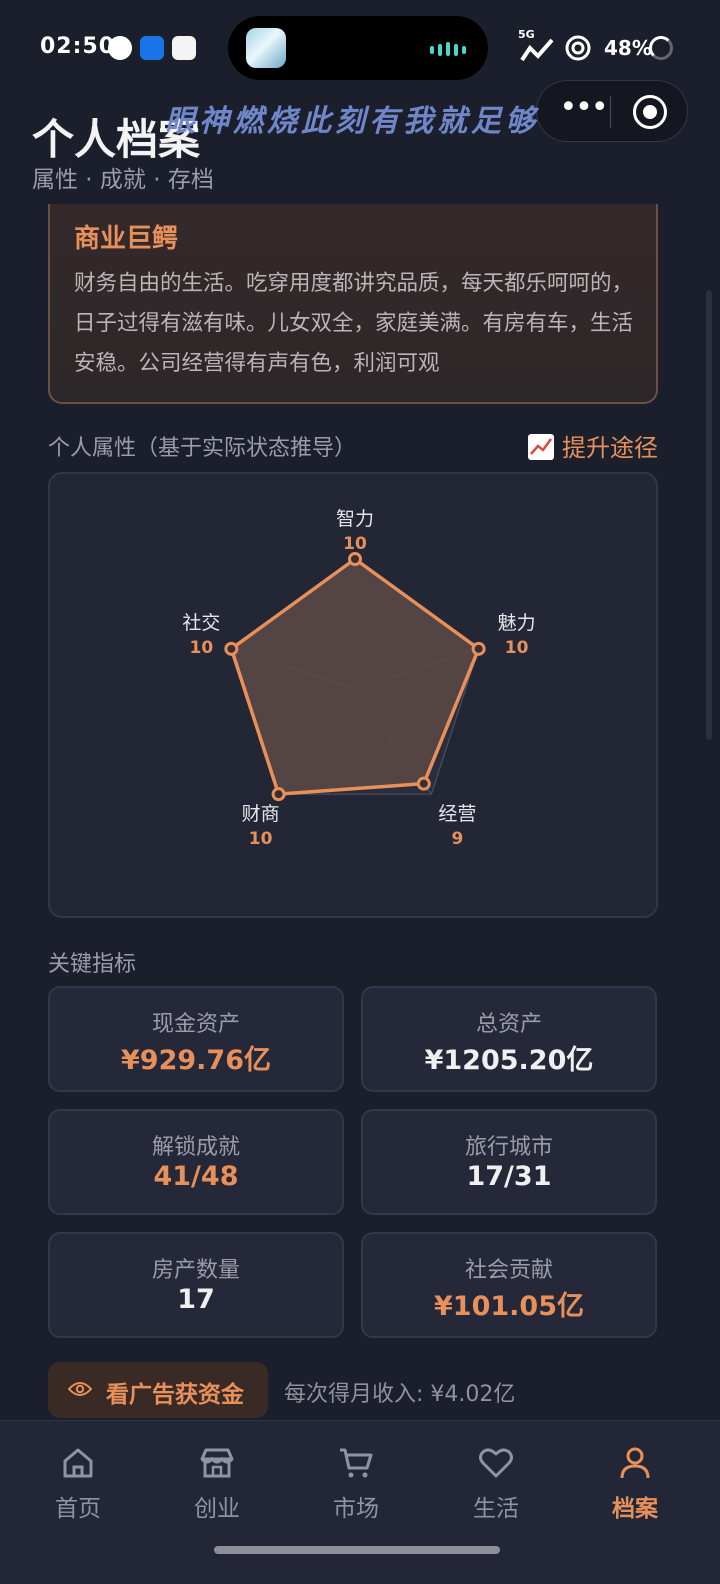  What do you see at coordinates (217, 1463) in the screenshot?
I see `store-icon` at bounding box center [217, 1463].